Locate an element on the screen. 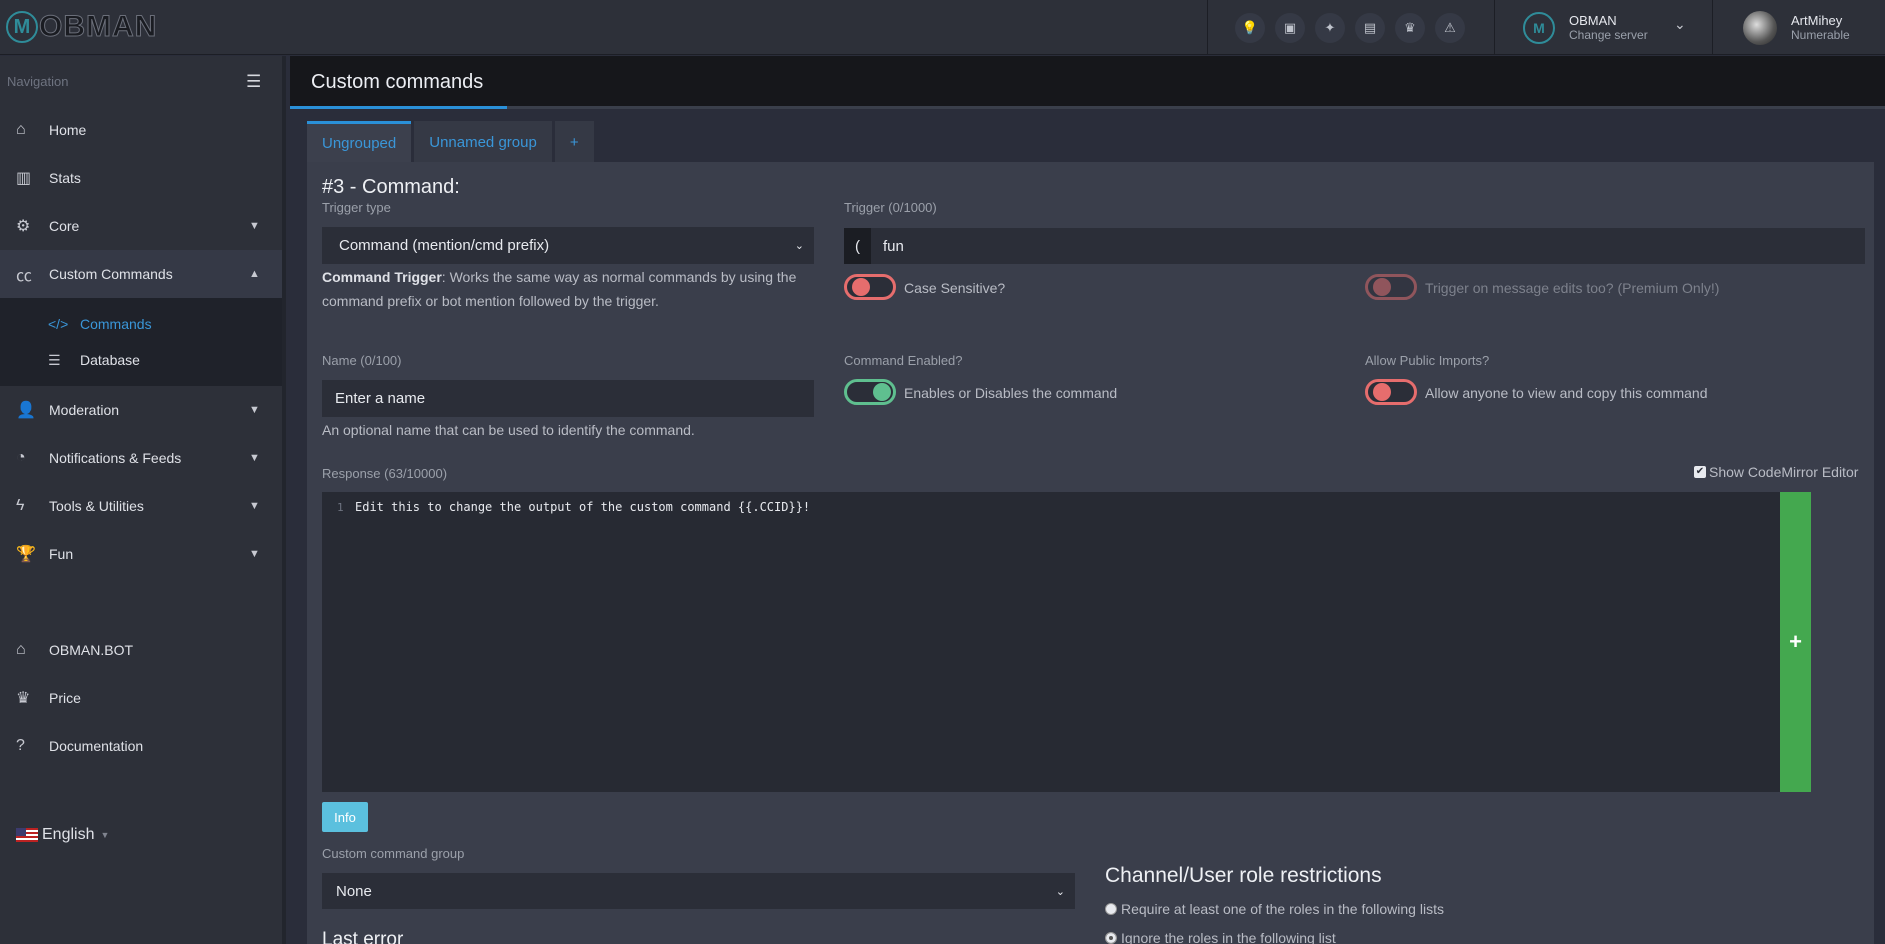  app-logo: M OBMAN is located at coordinates (81, 27).